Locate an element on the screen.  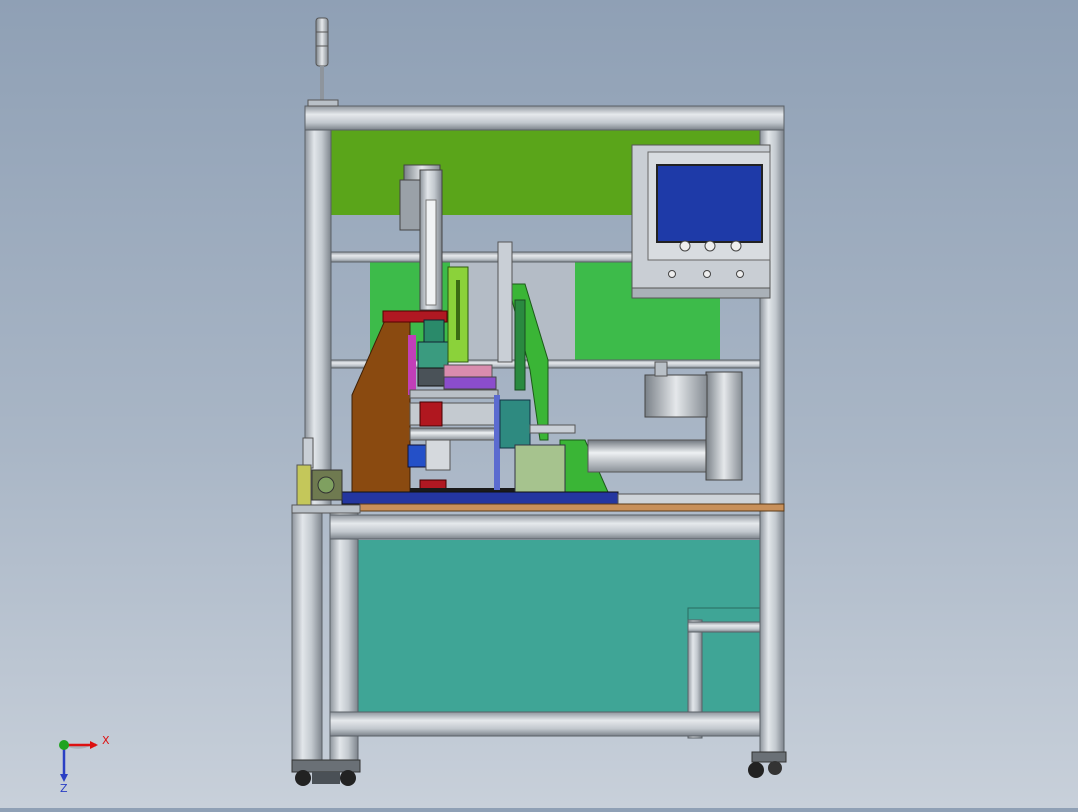
hmi-screen is located at coordinates (709, 203).